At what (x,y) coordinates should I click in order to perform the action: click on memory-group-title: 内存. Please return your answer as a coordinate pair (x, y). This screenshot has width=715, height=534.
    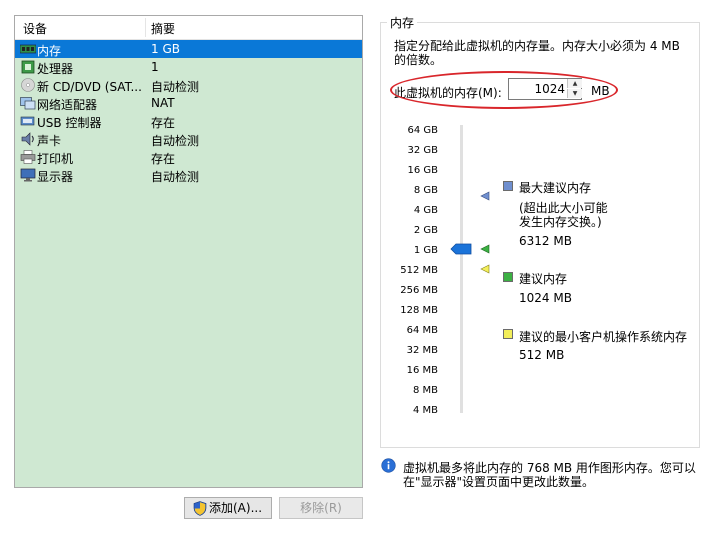
    Looking at the image, I should click on (402, 22).